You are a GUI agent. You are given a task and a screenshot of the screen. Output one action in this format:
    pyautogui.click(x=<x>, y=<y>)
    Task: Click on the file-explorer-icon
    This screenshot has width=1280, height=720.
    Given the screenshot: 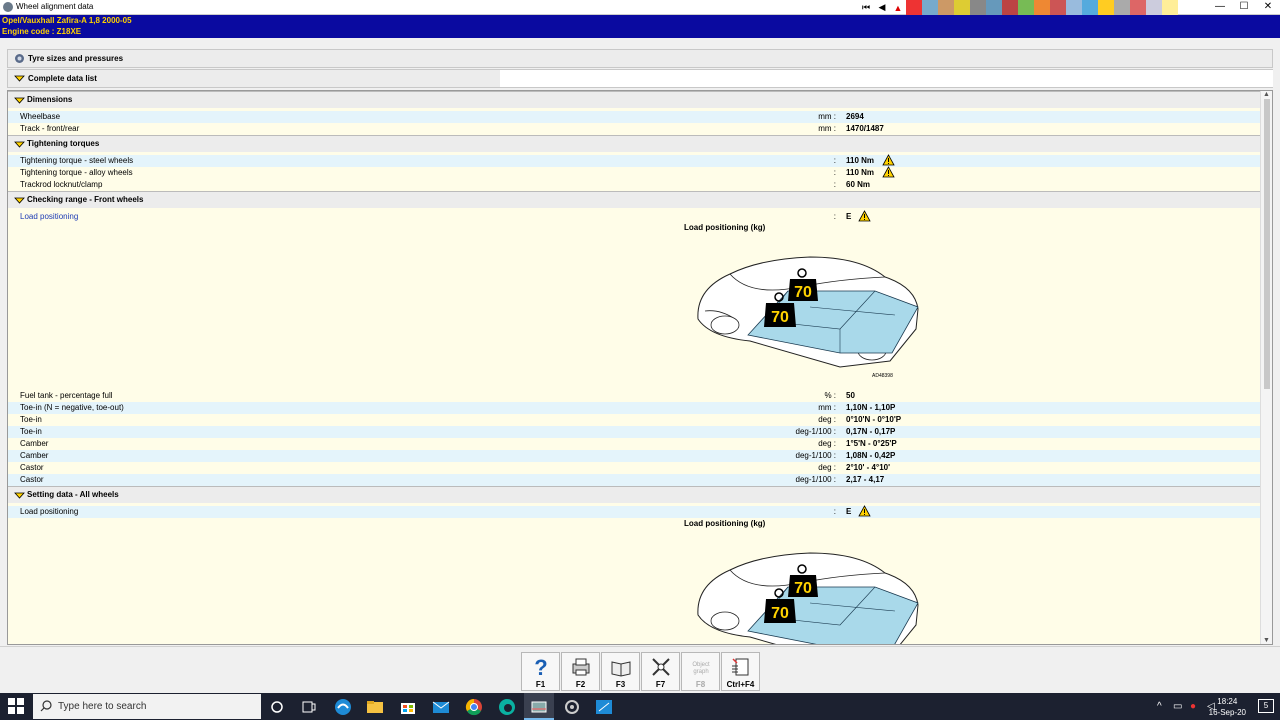 What is the action you would take?
    pyautogui.click(x=375, y=707)
    